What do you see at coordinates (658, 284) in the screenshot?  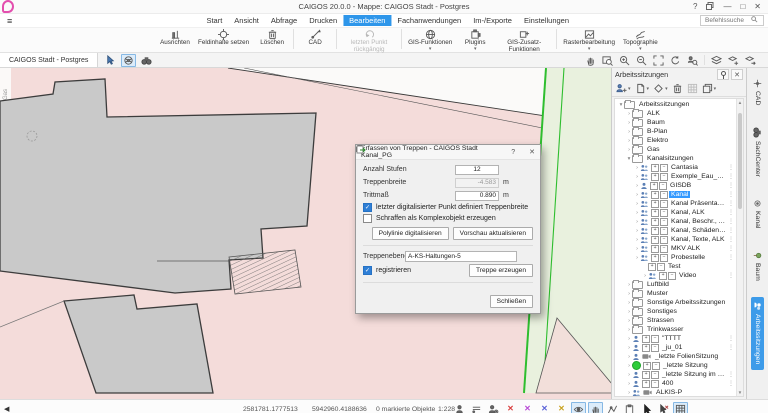 I see `tree-item-label: Luftbild` at bounding box center [658, 284].